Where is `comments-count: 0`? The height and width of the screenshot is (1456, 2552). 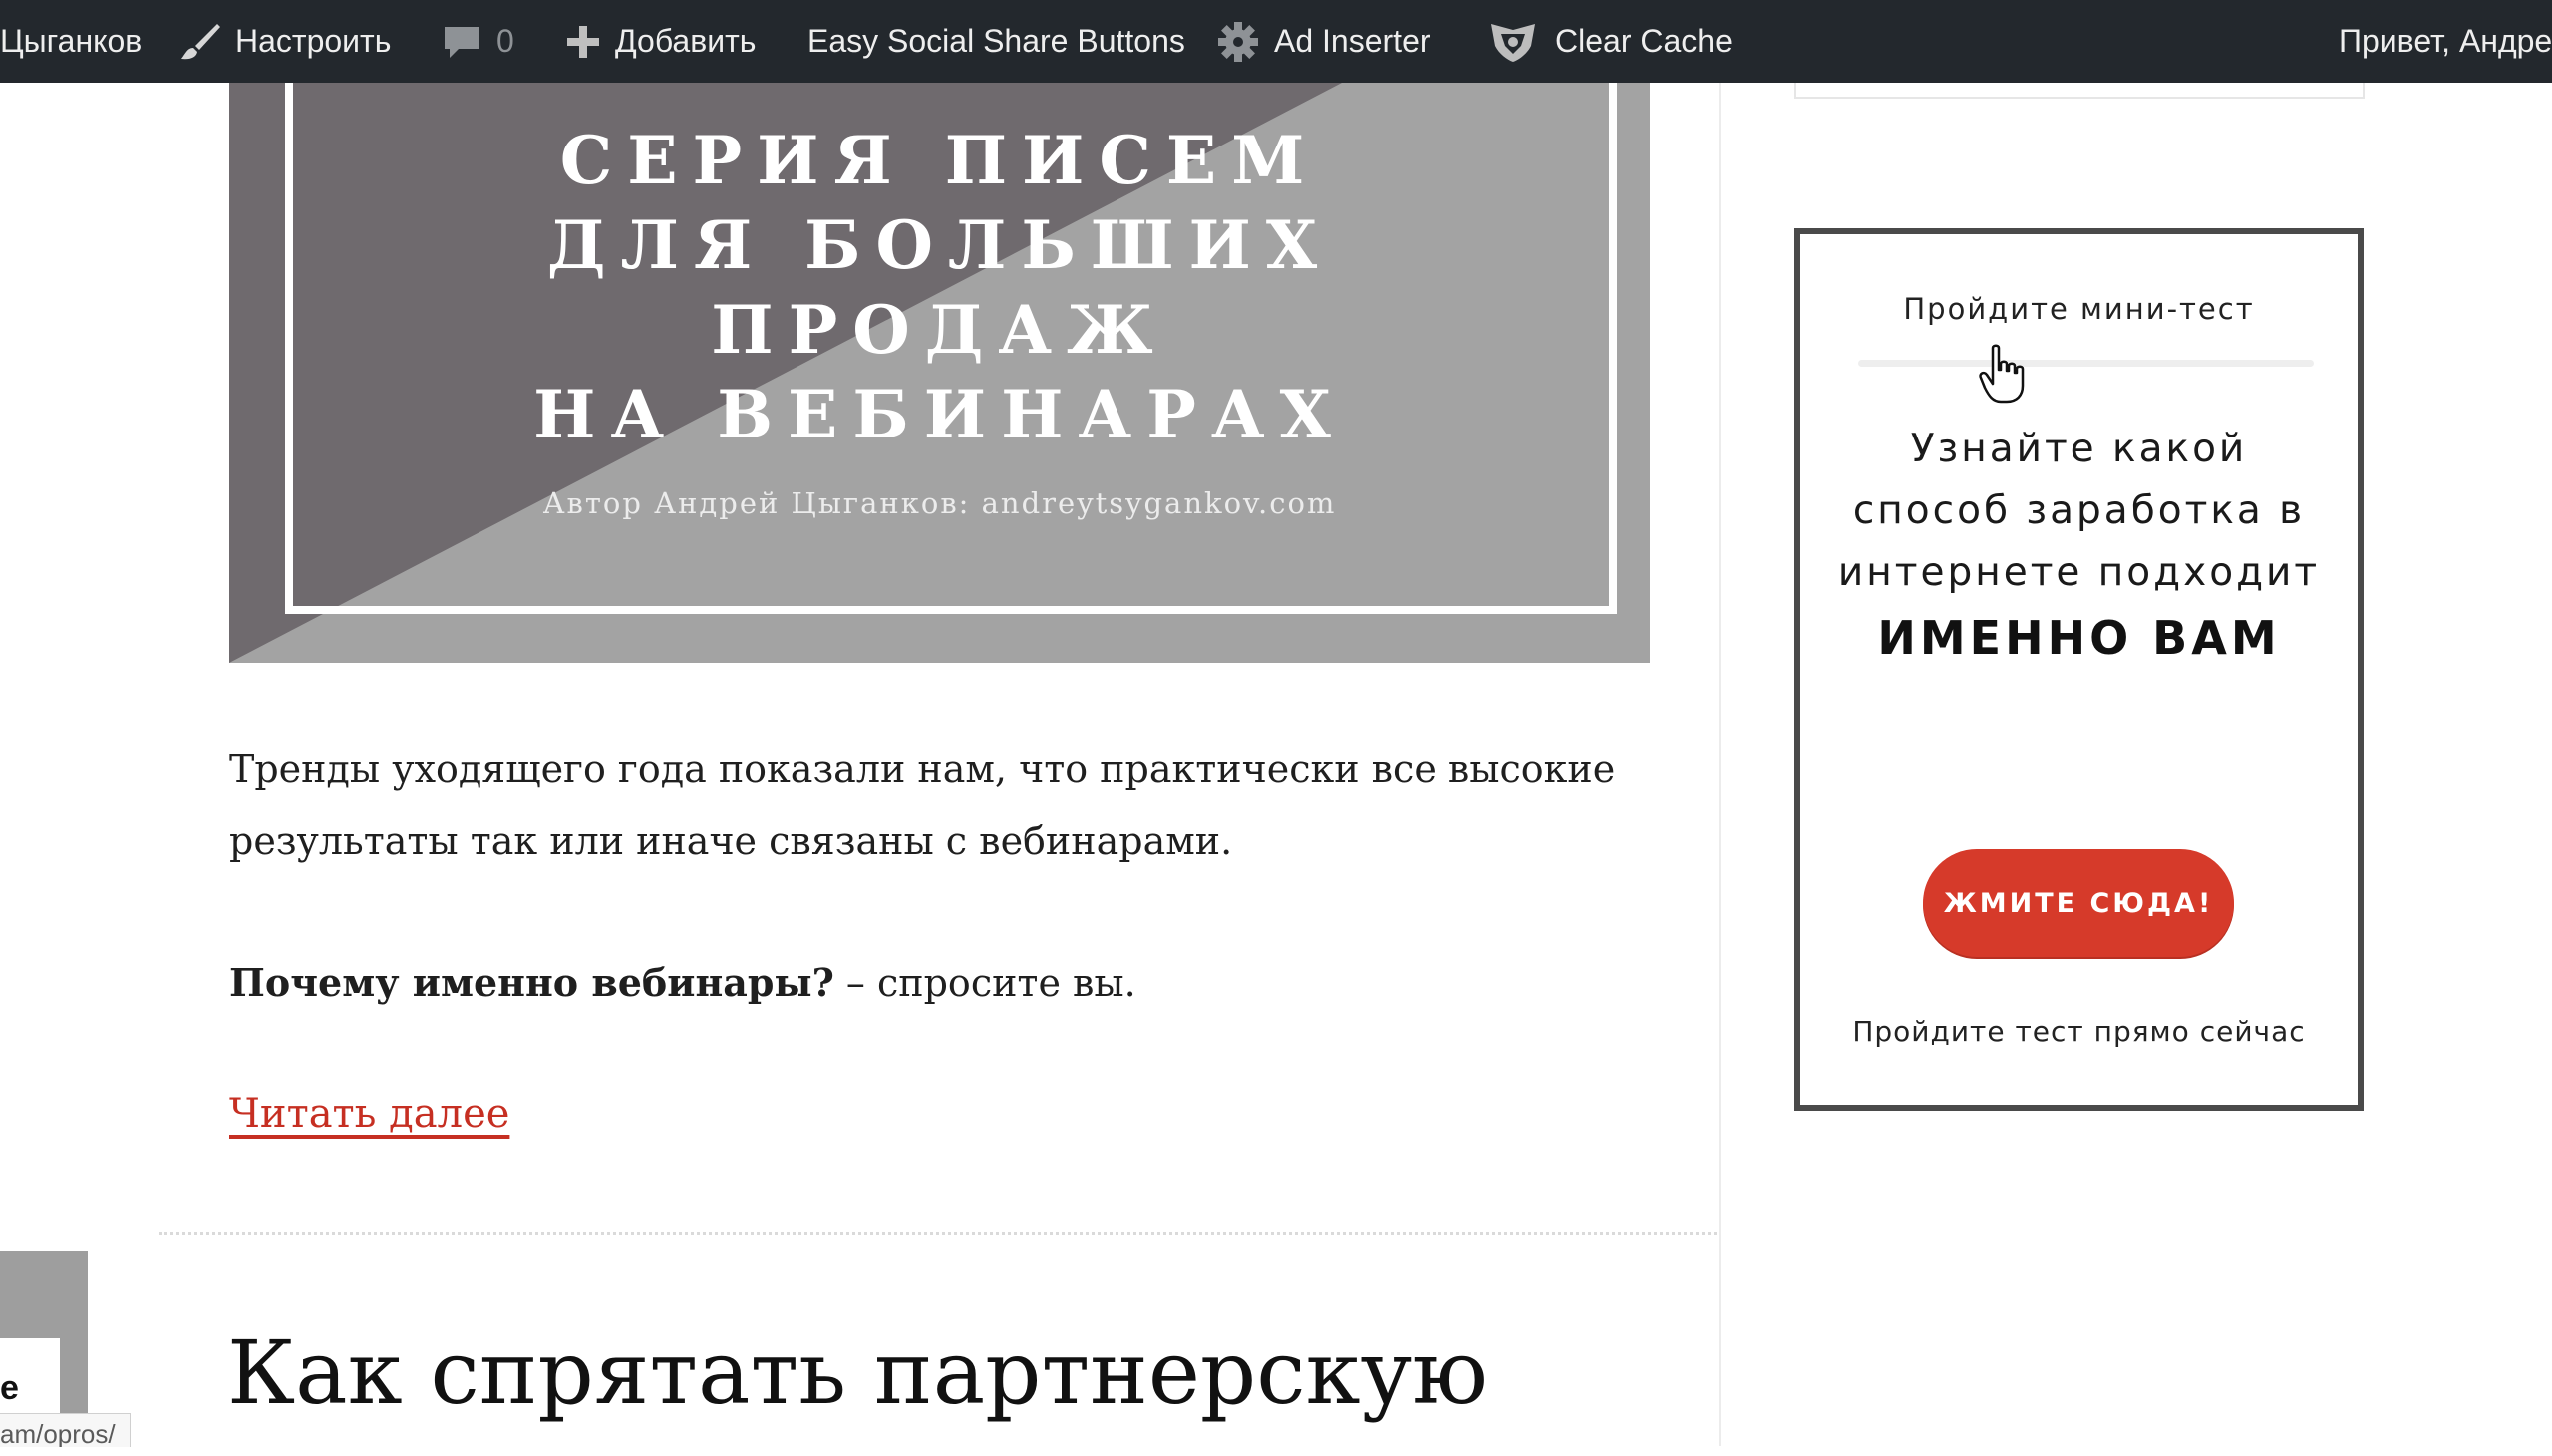
comments-count: 0 is located at coordinates (505, 41).